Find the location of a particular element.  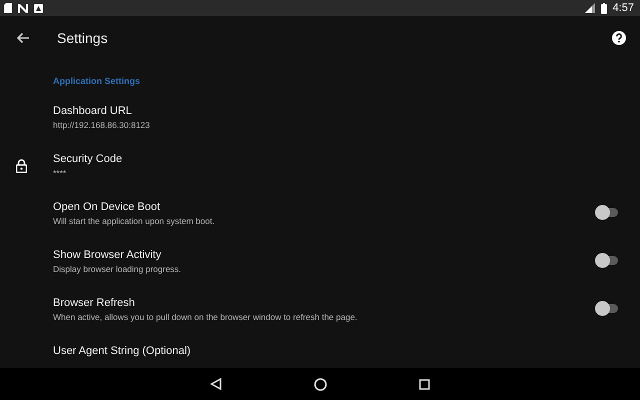

setting-summary: Display browser loading progress. is located at coordinates (117, 269).